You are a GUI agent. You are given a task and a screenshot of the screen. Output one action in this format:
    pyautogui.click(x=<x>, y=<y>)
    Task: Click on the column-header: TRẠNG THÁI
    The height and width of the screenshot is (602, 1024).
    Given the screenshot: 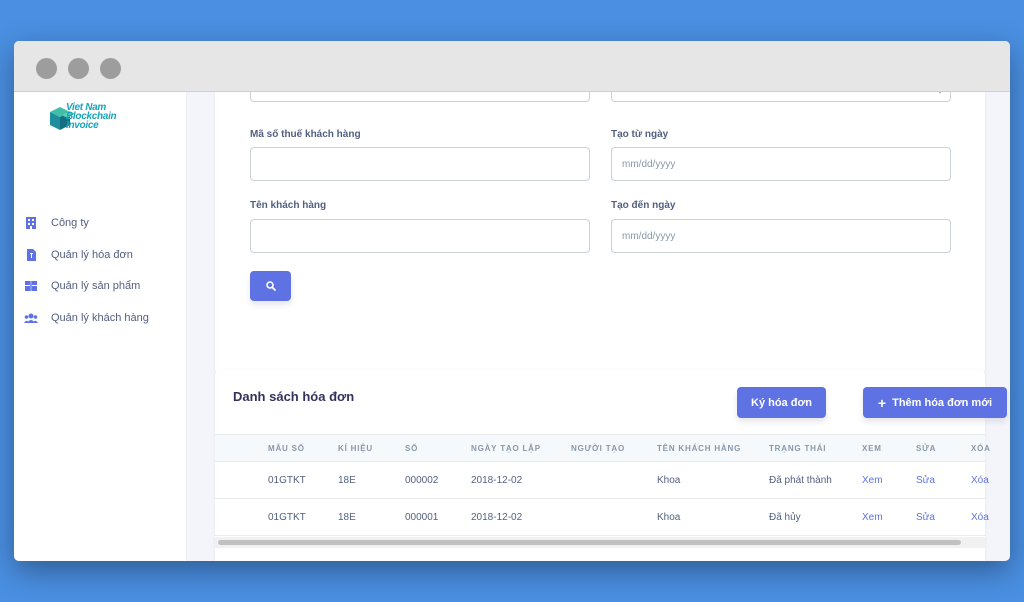 What is the action you would take?
    pyautogui.click(x=797, y=448)
    